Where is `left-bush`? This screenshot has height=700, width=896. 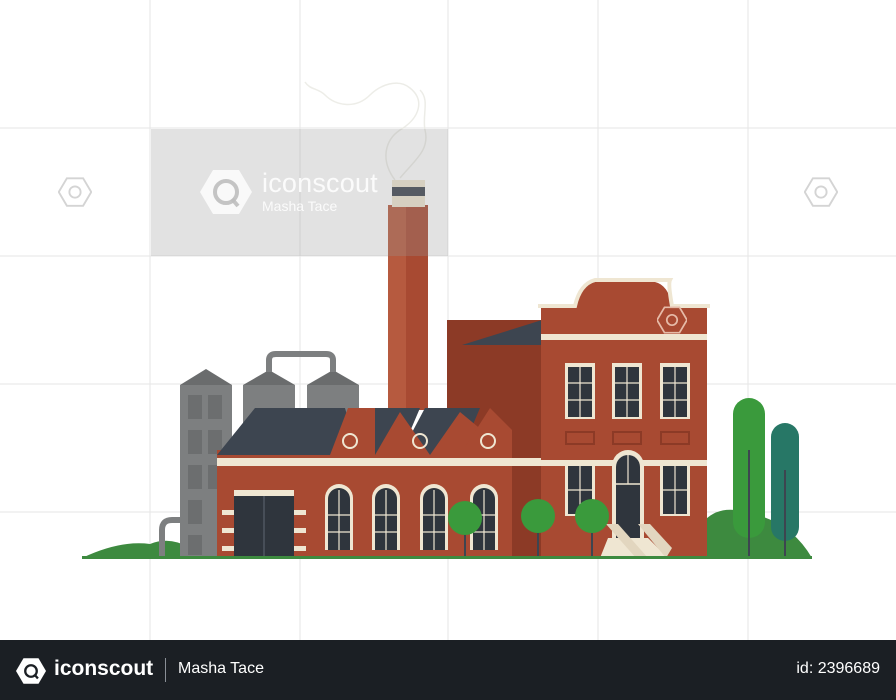 left-bush is located at coordinates (136, 549).